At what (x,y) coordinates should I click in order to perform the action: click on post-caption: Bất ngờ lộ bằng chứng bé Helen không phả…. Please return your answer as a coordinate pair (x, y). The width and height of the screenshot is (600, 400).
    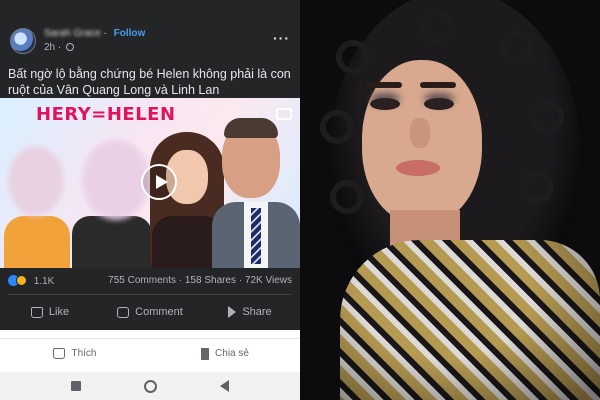
    Looking at the image, I should click on (149, 82).